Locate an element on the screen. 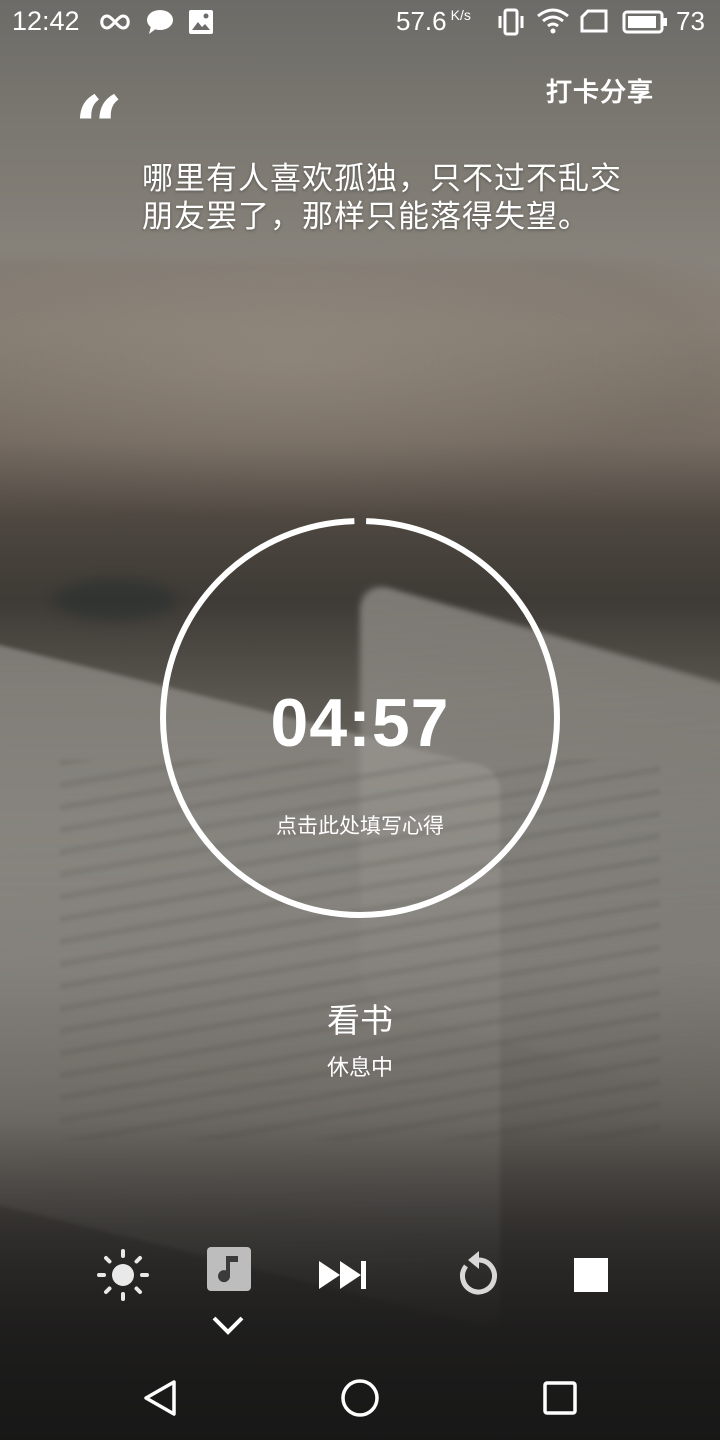 The image size is (720, 1440). recents-icon is located at coordinates (560, 1398).